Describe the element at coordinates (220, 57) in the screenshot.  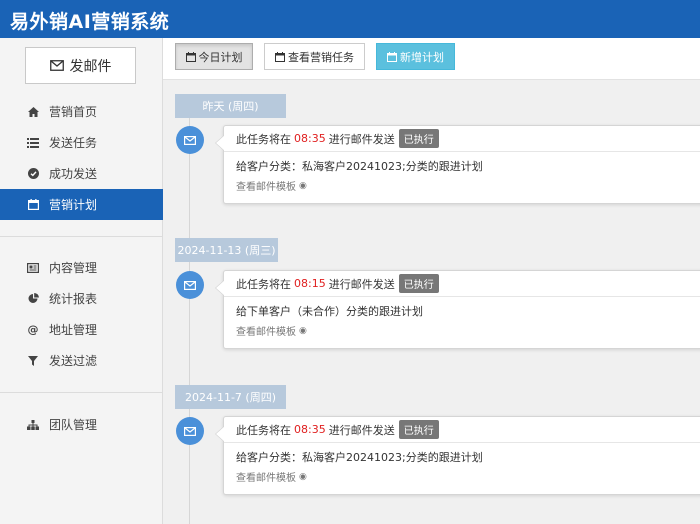
I see `today-plan-label: 今日计划` at that location.